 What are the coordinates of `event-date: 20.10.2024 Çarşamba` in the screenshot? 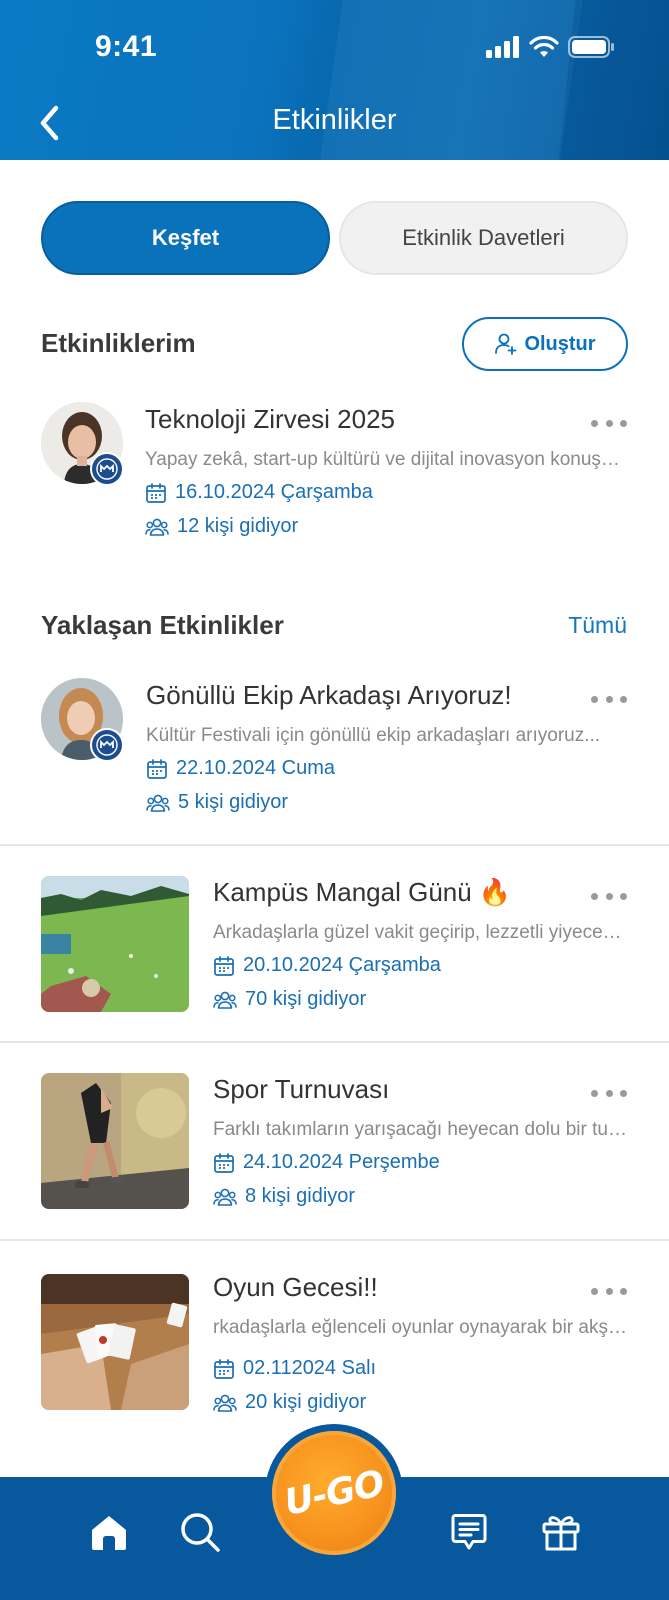 It's located at (327, 965).